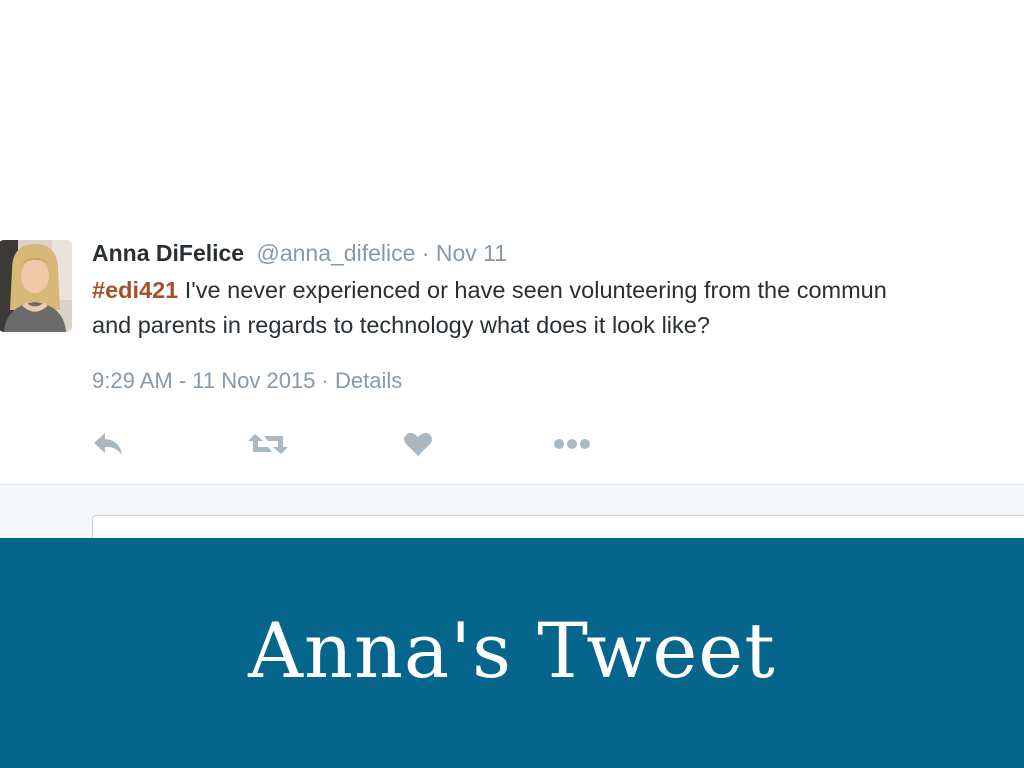 The height and width of the screenshot is (768, 1024). I want to click on author-name: Anna DiFelice, so click(168, 253).